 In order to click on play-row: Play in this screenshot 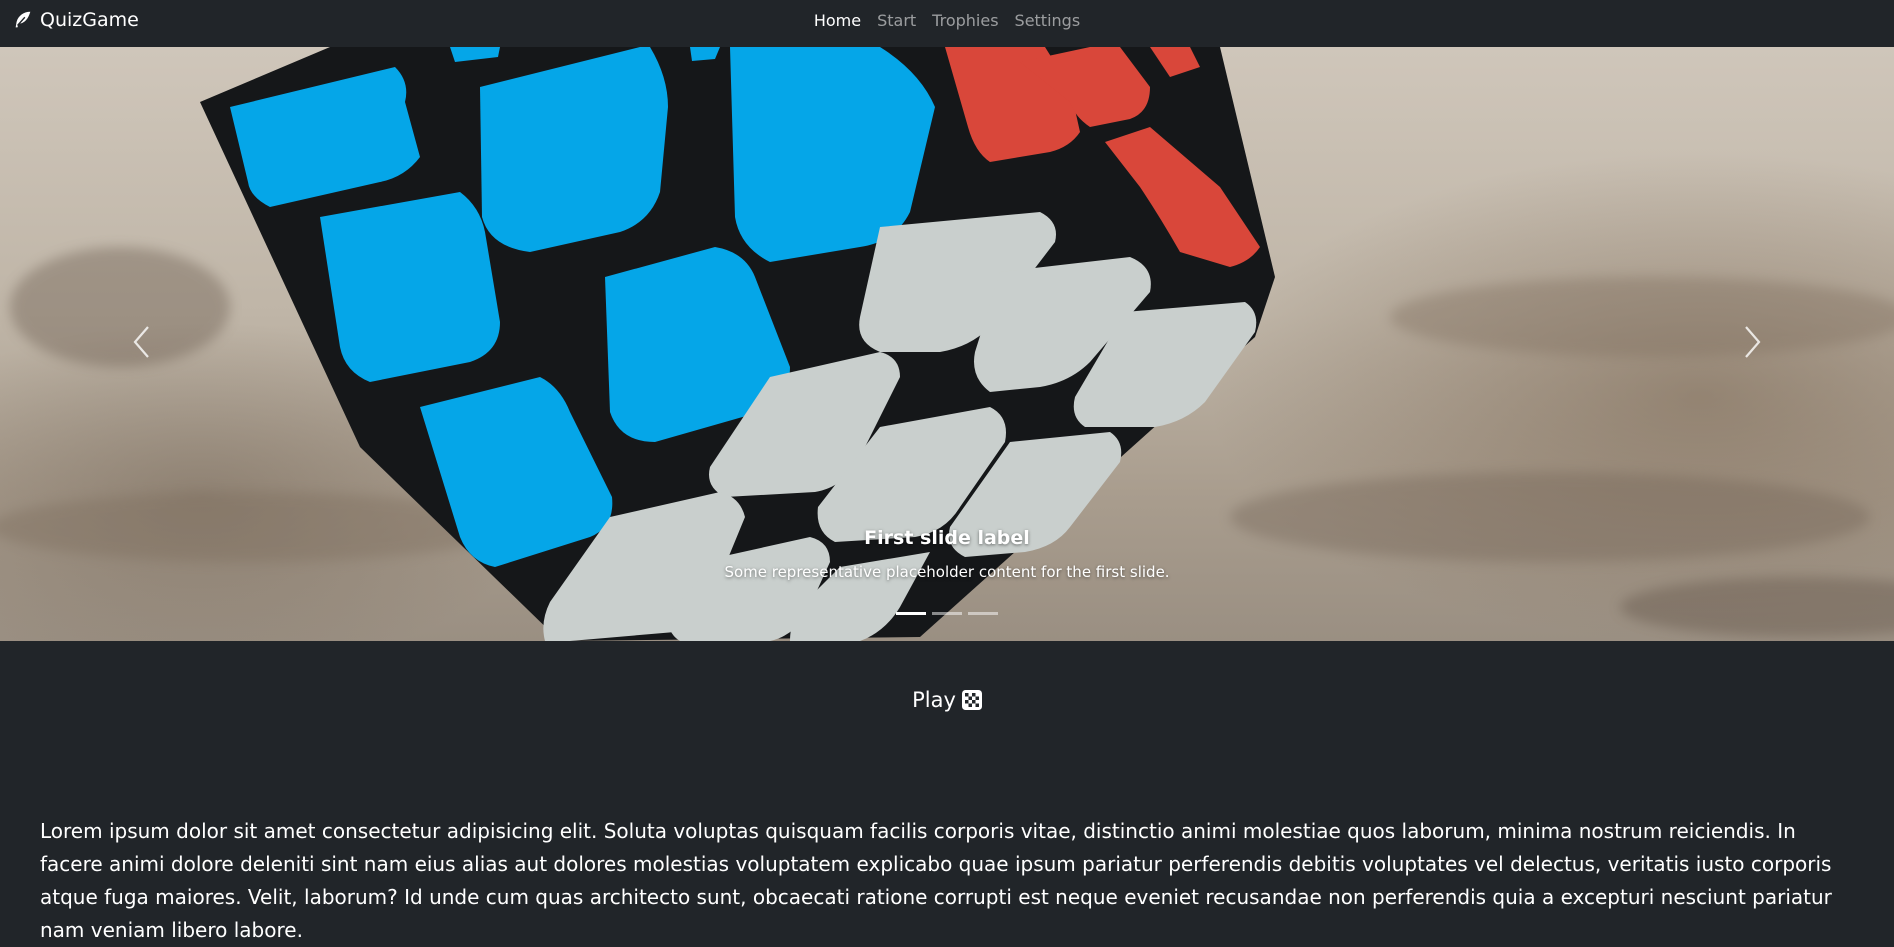, I will do `click(947, 700)`.